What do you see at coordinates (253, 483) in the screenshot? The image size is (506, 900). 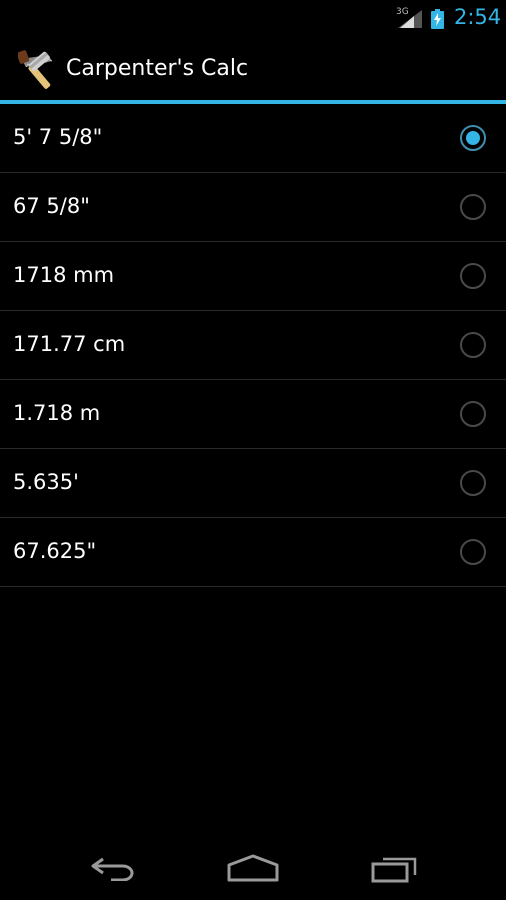 I see `conversion-row-decimal-feet: 5.635'` at bounding box center [253, 483].